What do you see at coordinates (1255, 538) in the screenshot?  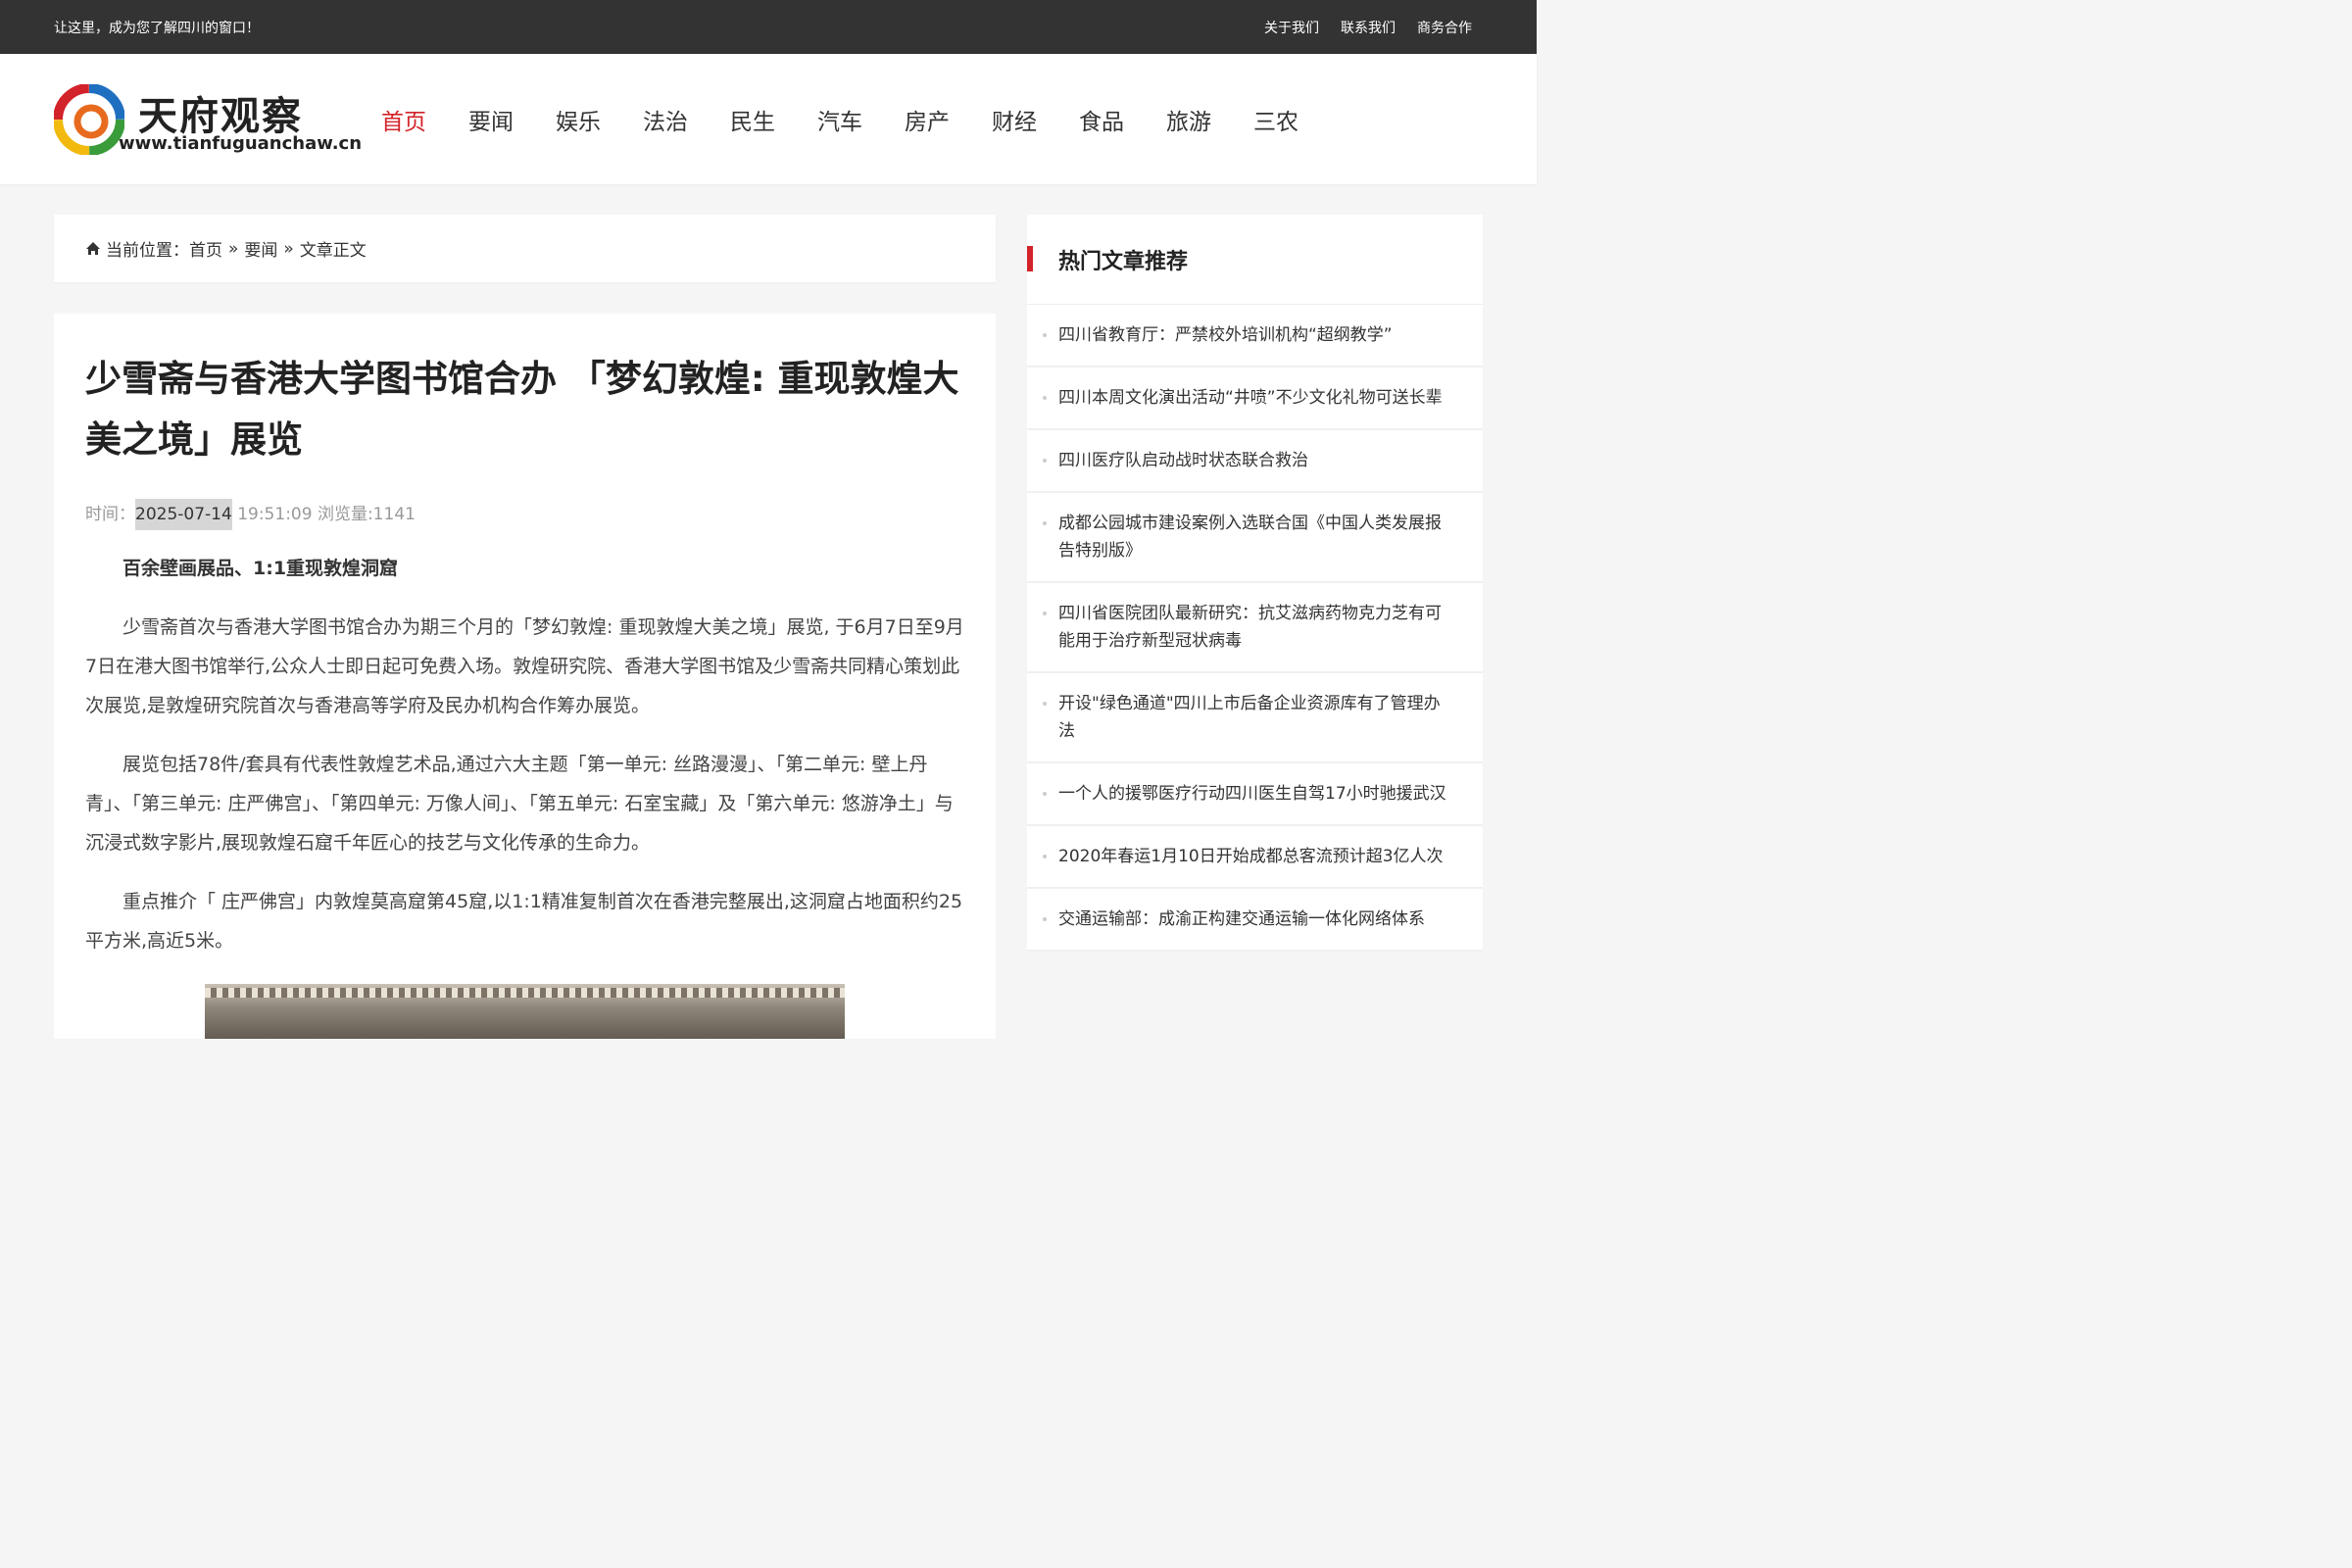 I see `hot-article-item: 成都公园城市建设案例入选联合国《中国人类发展报告特别版》` at bounding box center [1255, 538].